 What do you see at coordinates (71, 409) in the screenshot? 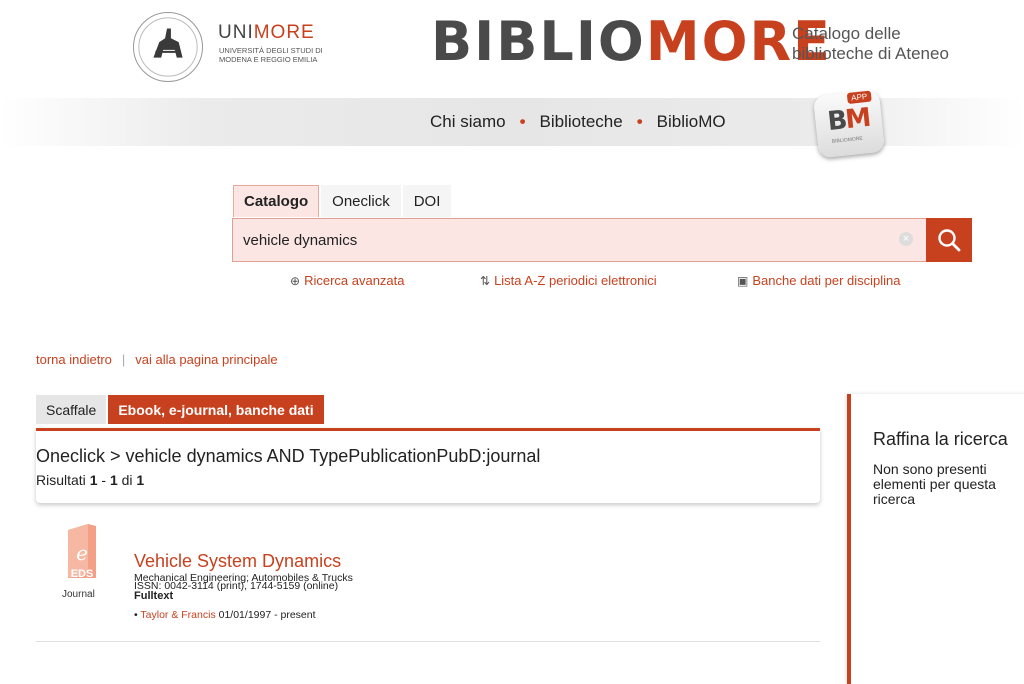
I see `tab-scaffale: Scaffale` at bounding box center [71, 409].